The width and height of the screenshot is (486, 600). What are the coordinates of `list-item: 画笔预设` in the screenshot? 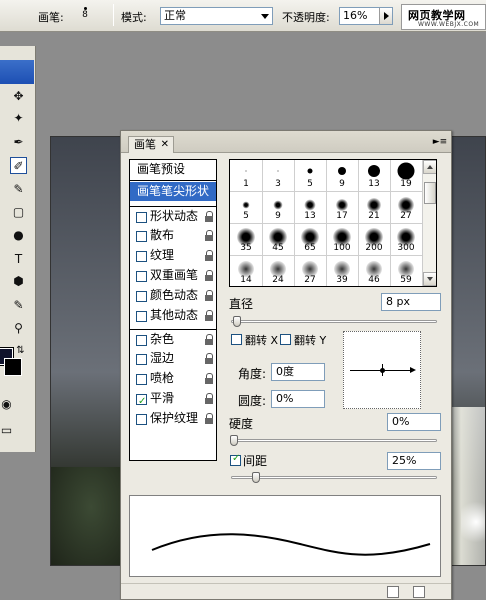 It's located at (173, 170).